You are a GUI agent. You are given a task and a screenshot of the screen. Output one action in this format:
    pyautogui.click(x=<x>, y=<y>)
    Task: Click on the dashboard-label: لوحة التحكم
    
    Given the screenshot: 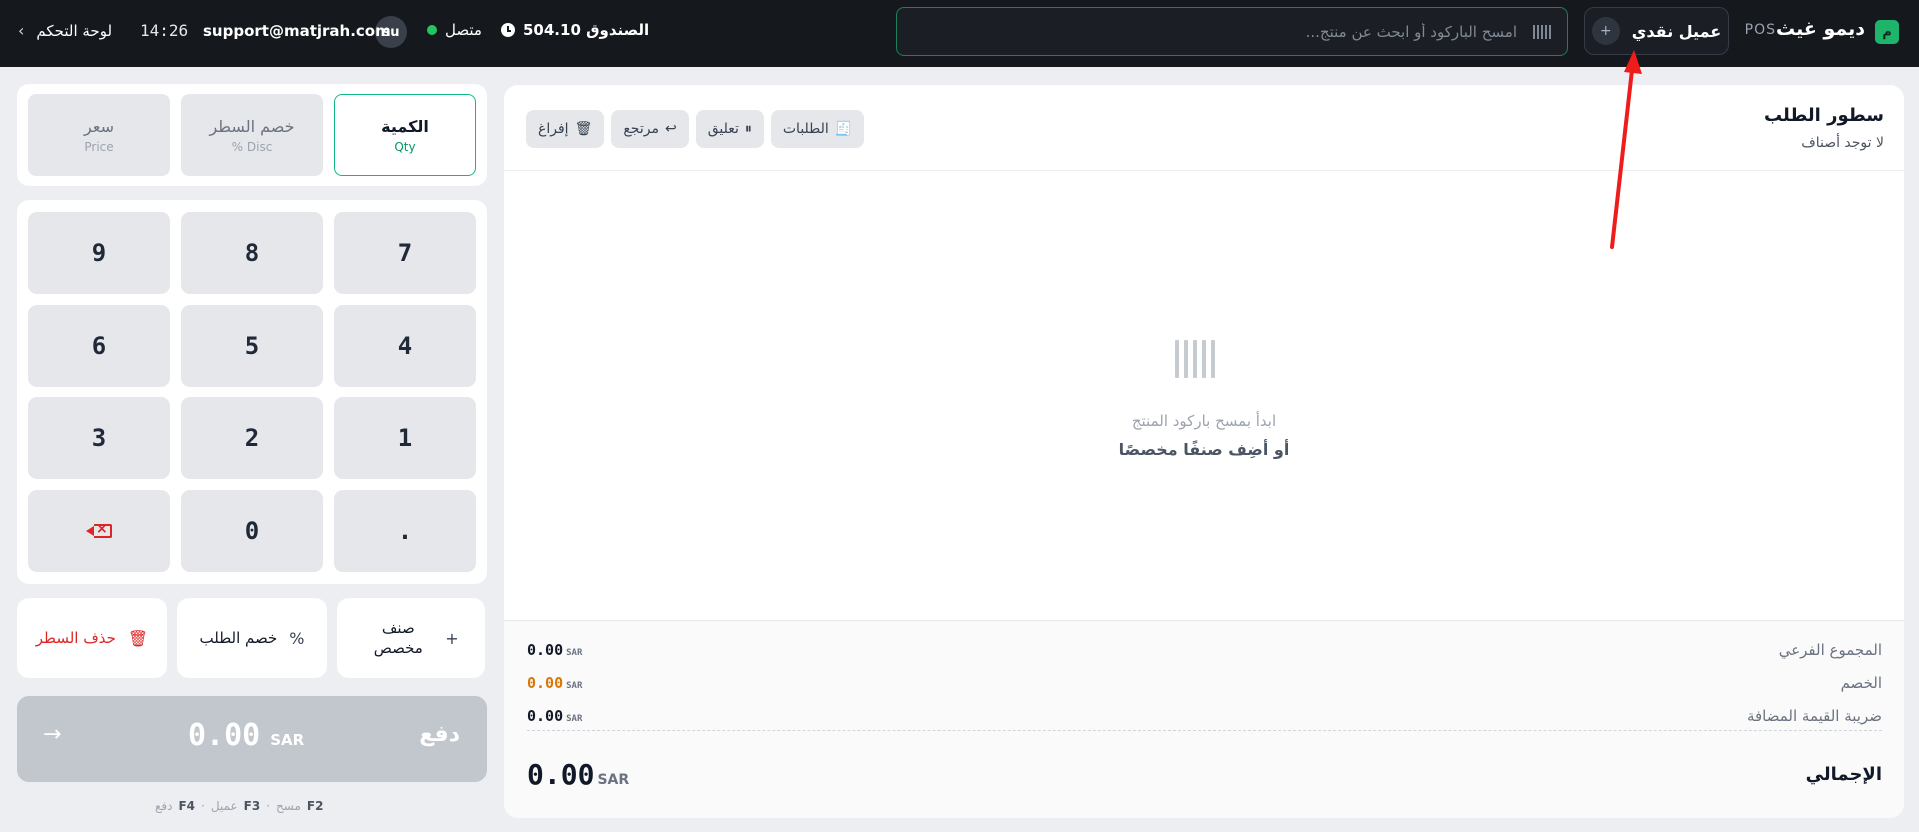 What is the action you would take?
    pyautogui.click(x=74, y=30)
    